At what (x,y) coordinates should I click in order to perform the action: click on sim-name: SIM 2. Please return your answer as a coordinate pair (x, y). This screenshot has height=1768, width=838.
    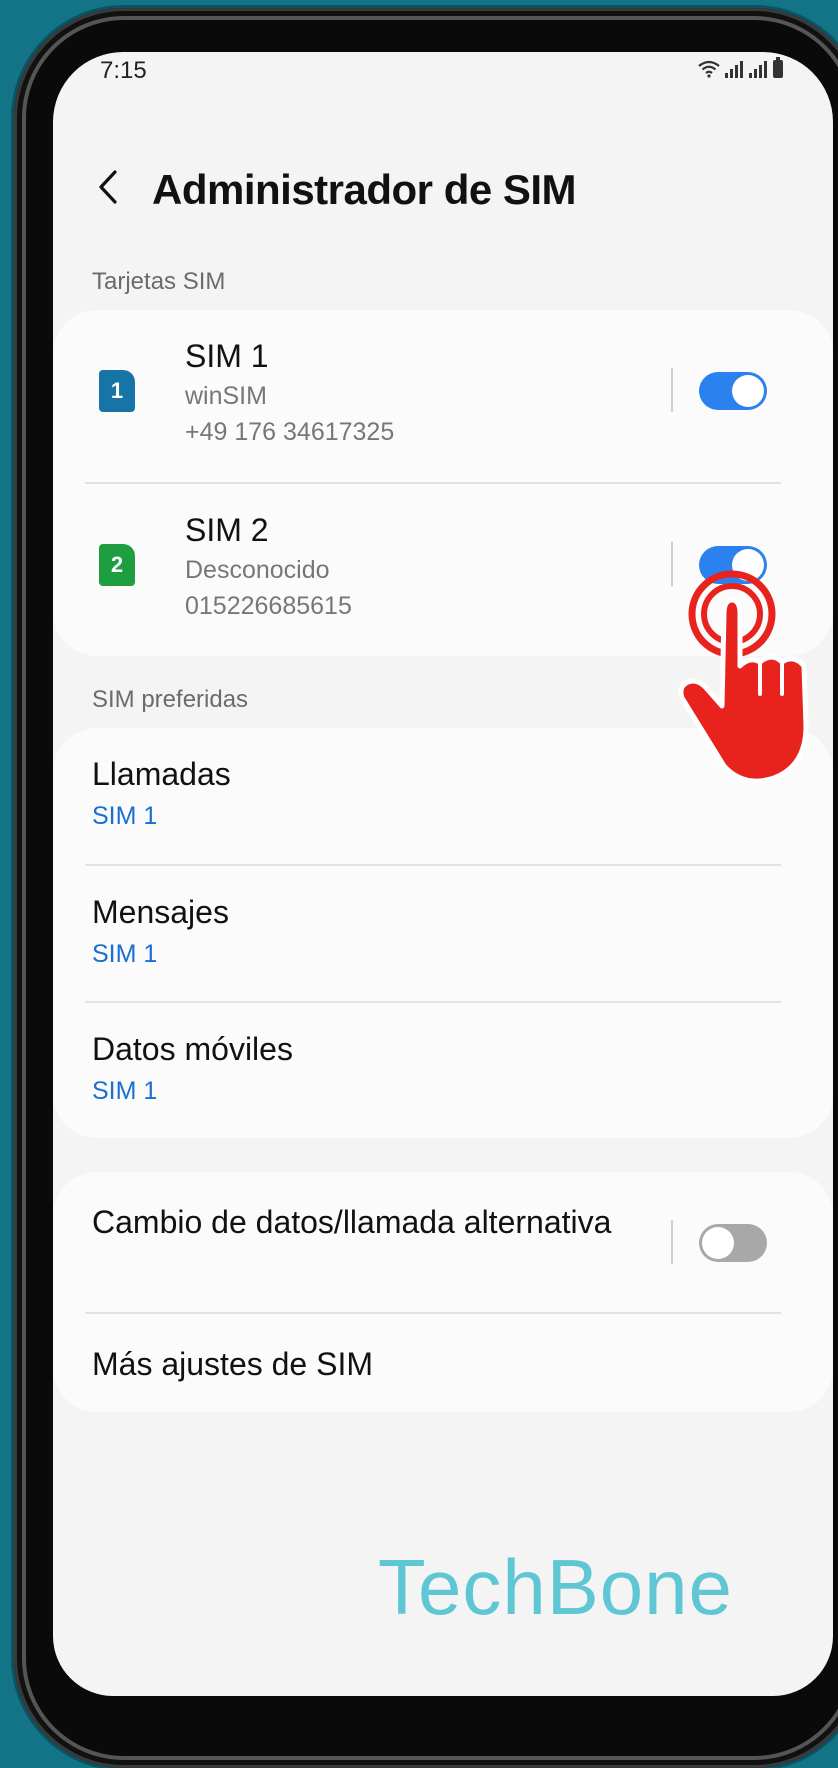
    Looking at the image, I should click on (227, 530).